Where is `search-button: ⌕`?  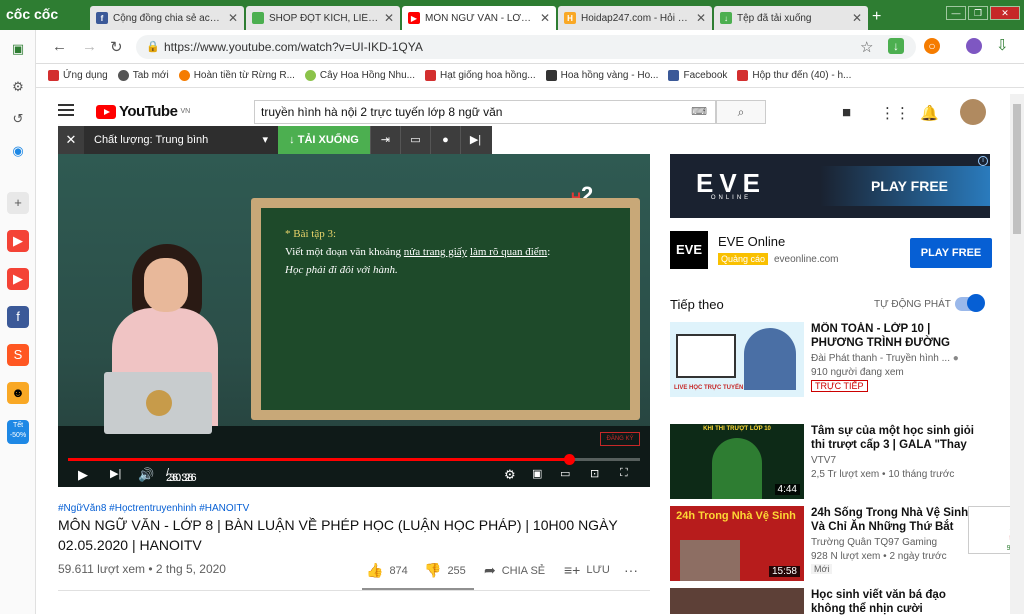 search-button: ⌕ is located at coordinates (741, 112).